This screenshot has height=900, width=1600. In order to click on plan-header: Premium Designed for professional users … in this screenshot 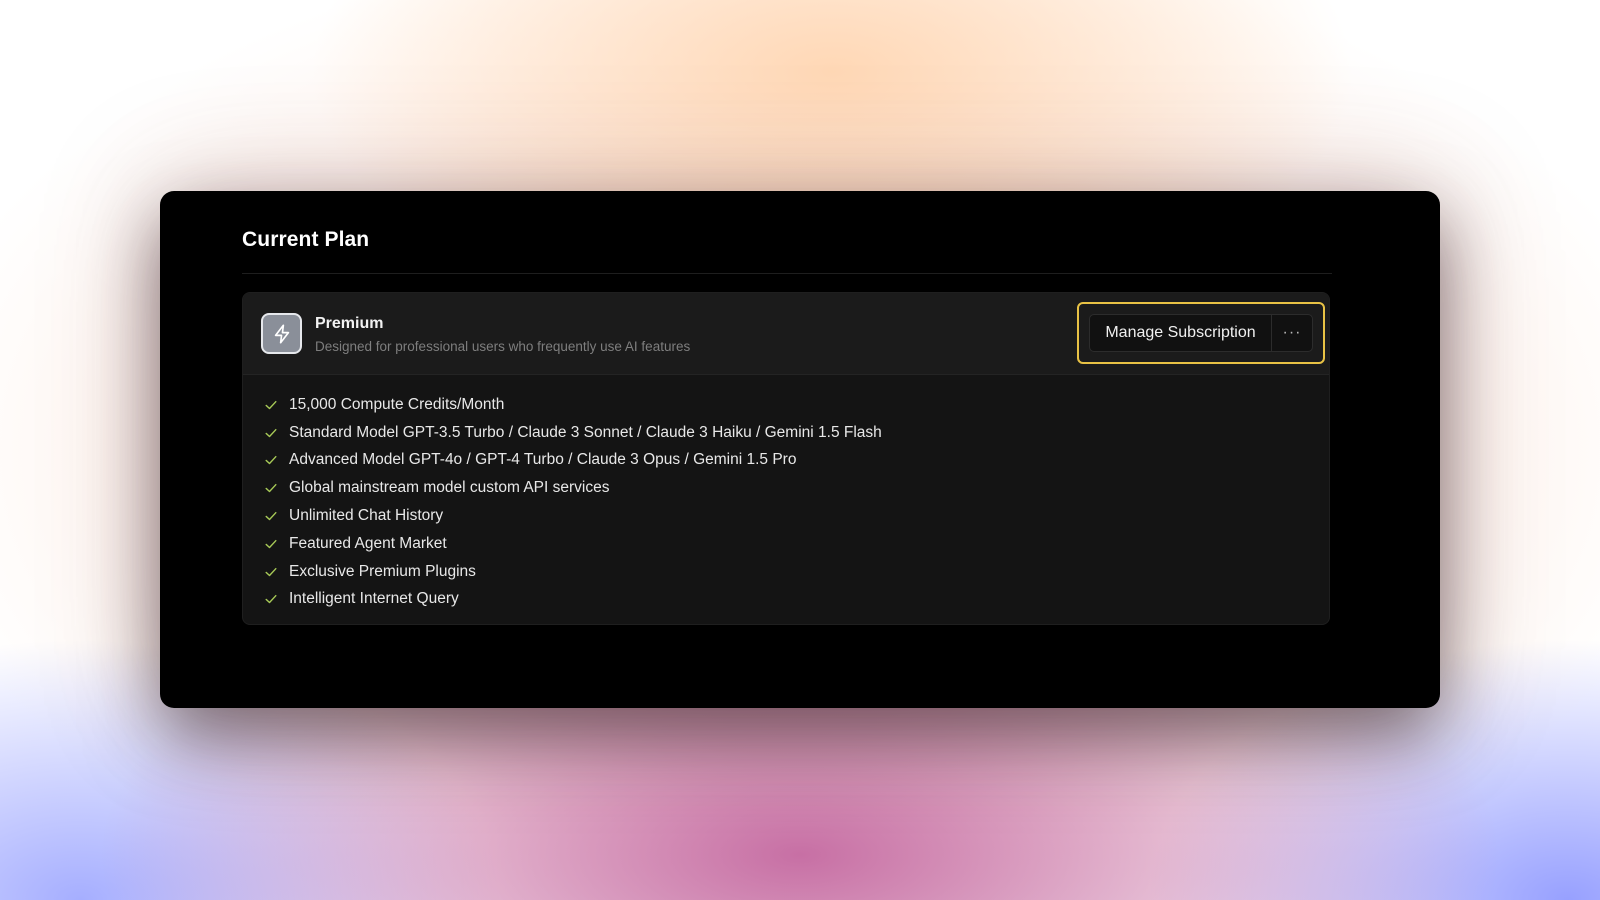, I will do `click(786, 334)`.